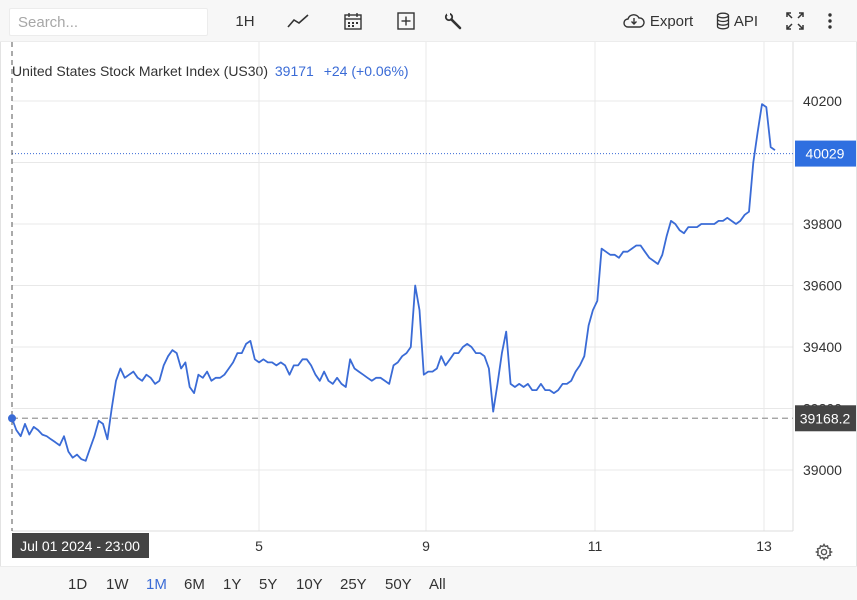 This screenshot has width=857, height=600. I want to click on chart-type-button, so click(298, 21).